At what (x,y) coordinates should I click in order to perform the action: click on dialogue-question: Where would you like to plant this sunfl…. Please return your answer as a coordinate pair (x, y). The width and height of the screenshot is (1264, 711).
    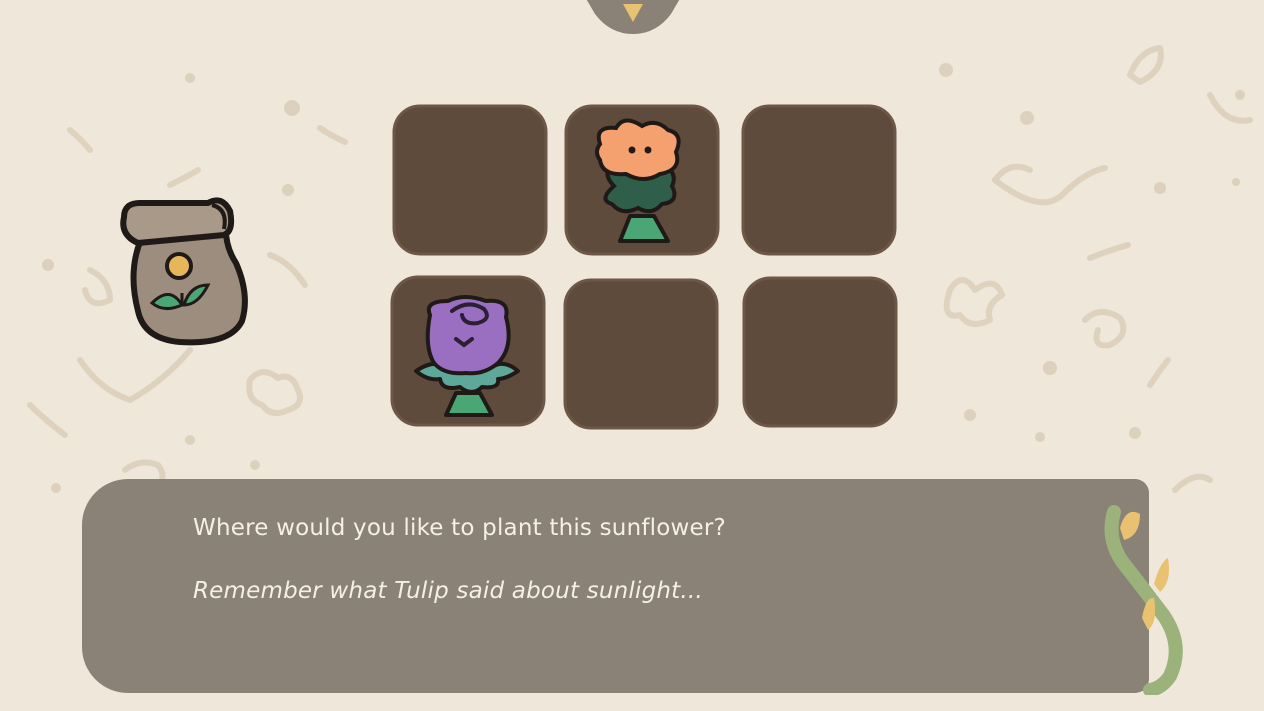
    Looking at the image, I should click on (459, 528).